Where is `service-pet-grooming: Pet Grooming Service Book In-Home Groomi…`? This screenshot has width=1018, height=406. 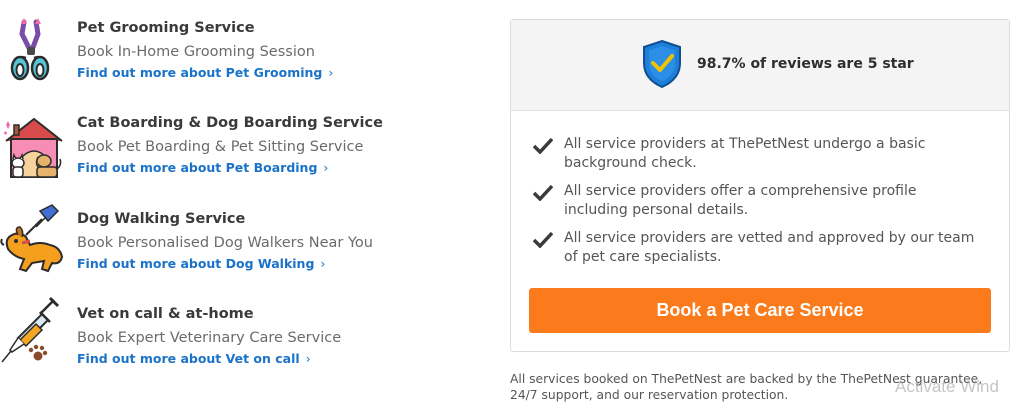 service-pet-grooming: Pet Grooming Service Book In-Home Groomi… is located at coordinates (240, 42).